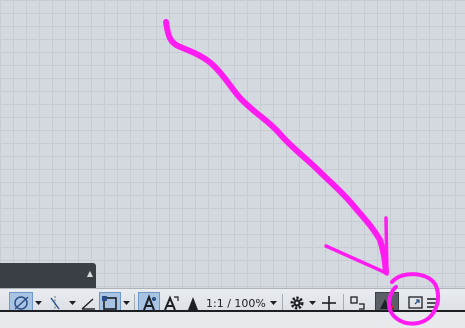 This screenshot has height=328, width=465. I want to click on command-line-expand-icon: ▲, so click(90, 273).